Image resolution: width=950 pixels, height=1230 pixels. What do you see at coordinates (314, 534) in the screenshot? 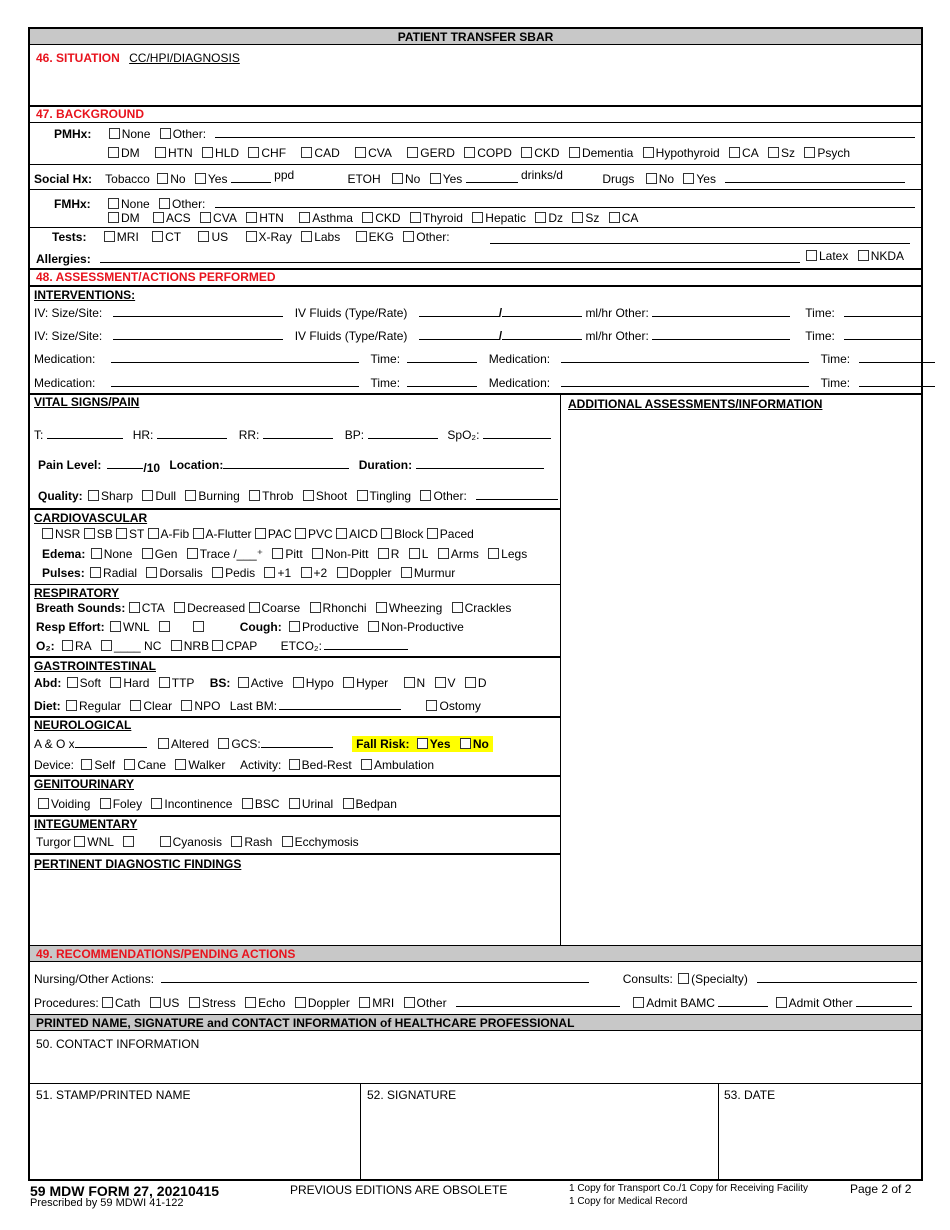
I see `rhythm-pvc: PVC` at bounding box center [314, 534].